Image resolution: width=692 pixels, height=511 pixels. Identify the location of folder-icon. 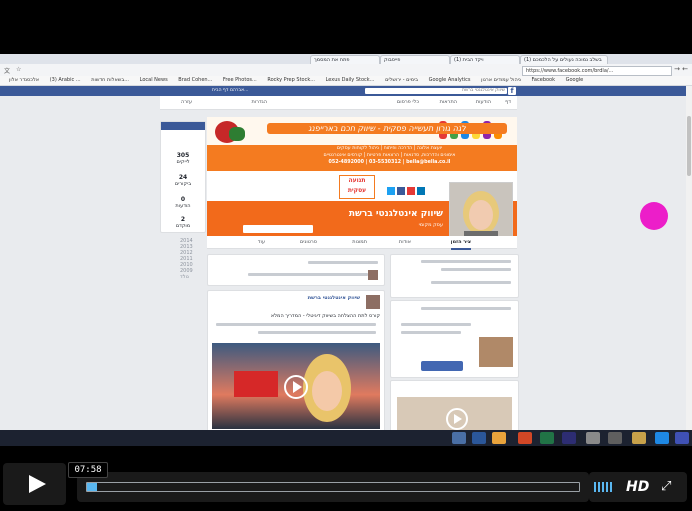
(593, 438).